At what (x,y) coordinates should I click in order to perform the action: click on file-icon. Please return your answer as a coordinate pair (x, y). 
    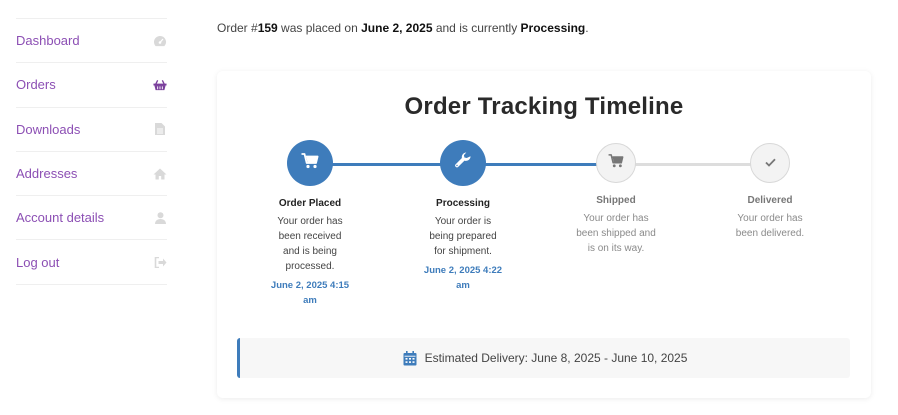
    Looking at the image, I should click on (160, 129).